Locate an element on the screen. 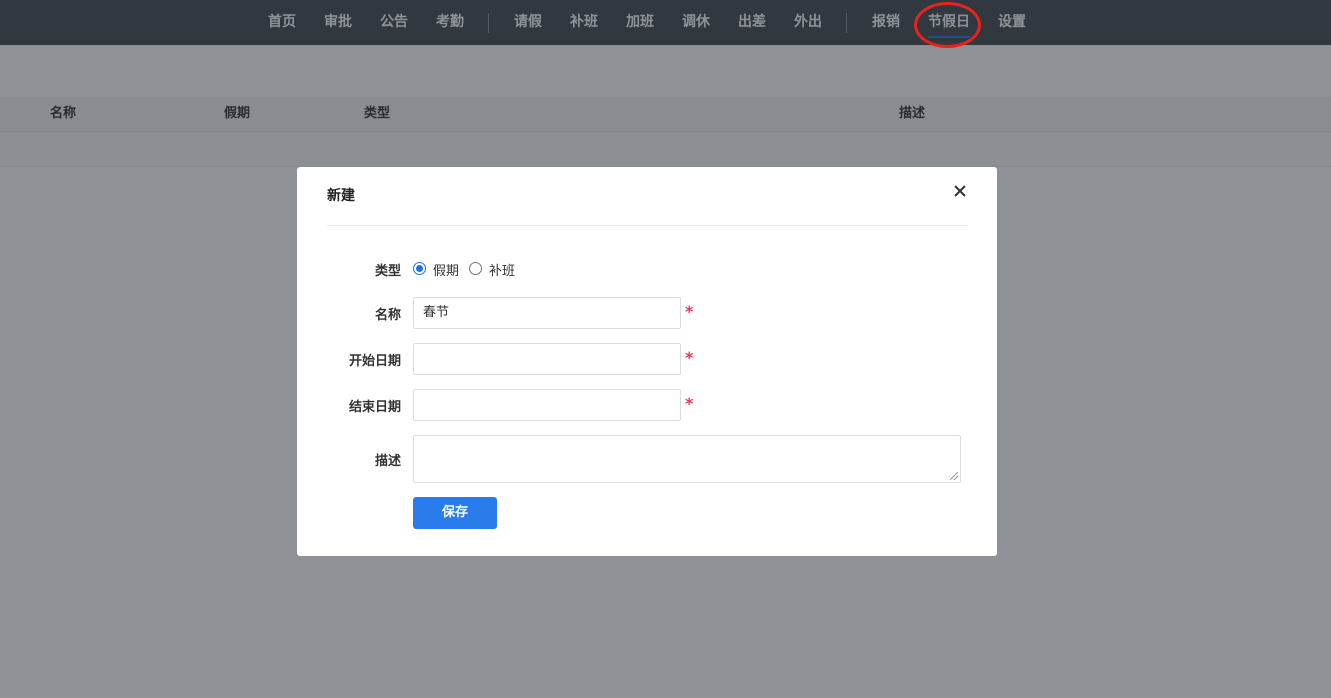 The image size is (1331, 698). name-label: 名称 is located at coordinates (387, 315).